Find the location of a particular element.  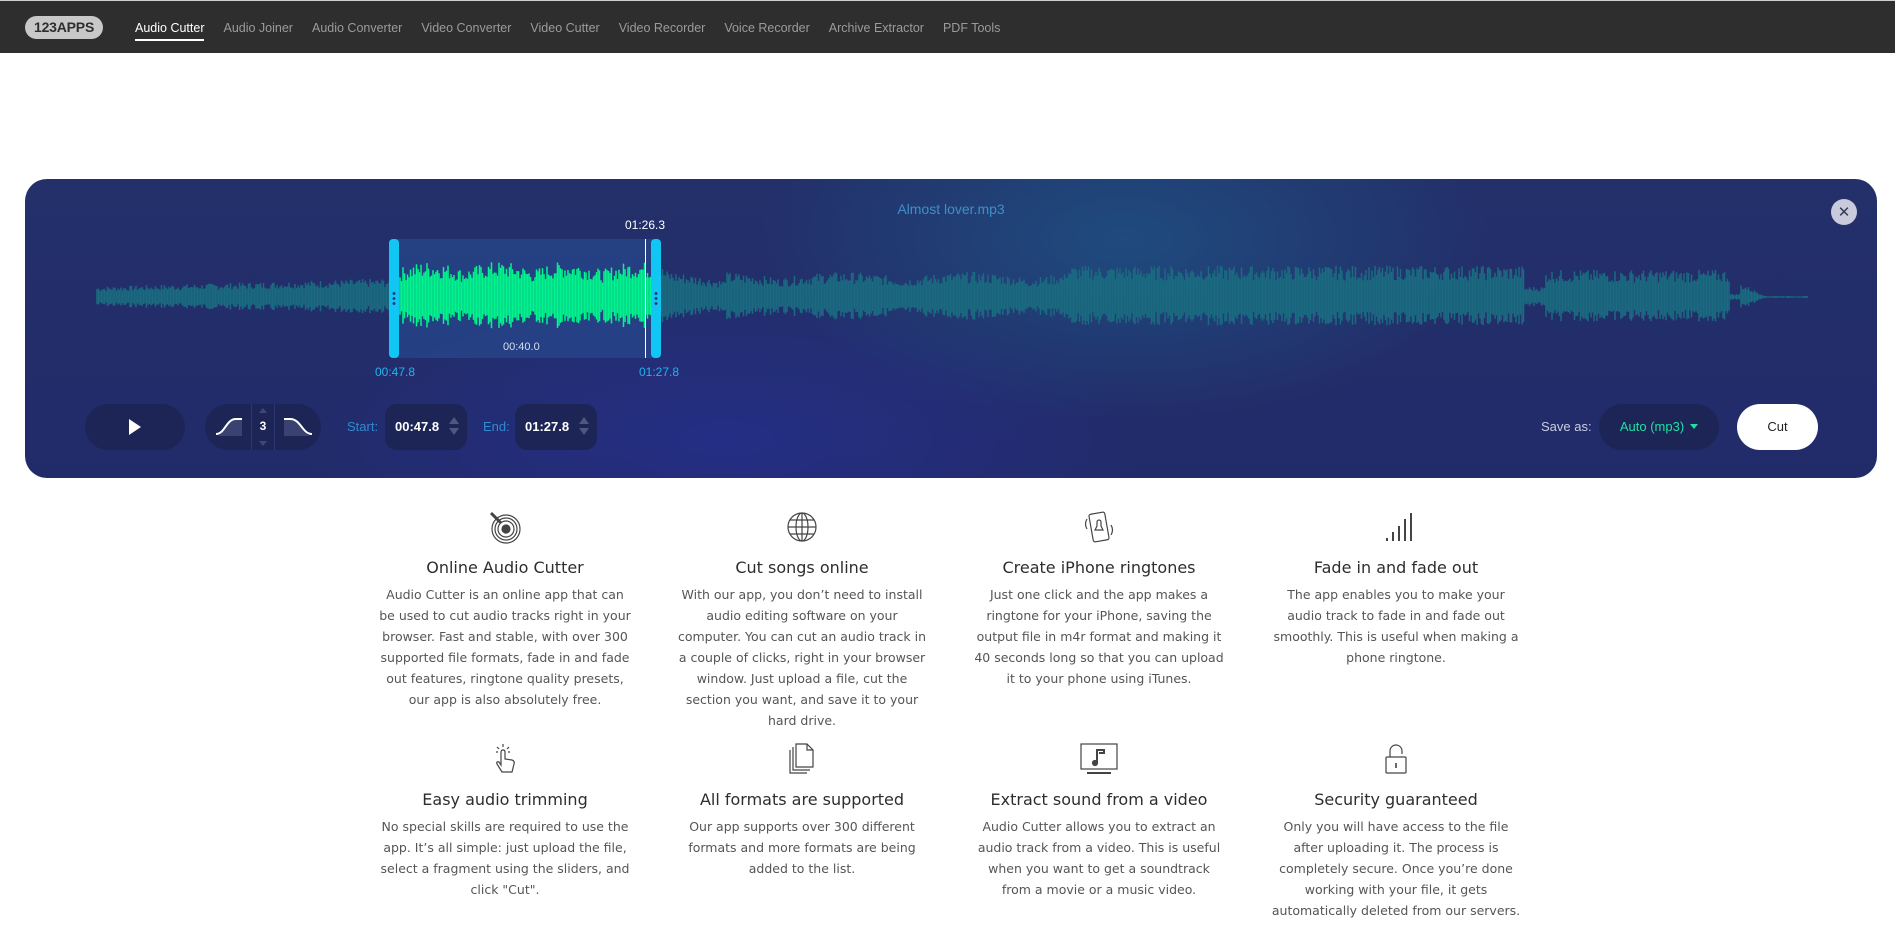

fade-in-icon is located at coordinates (228, 427).